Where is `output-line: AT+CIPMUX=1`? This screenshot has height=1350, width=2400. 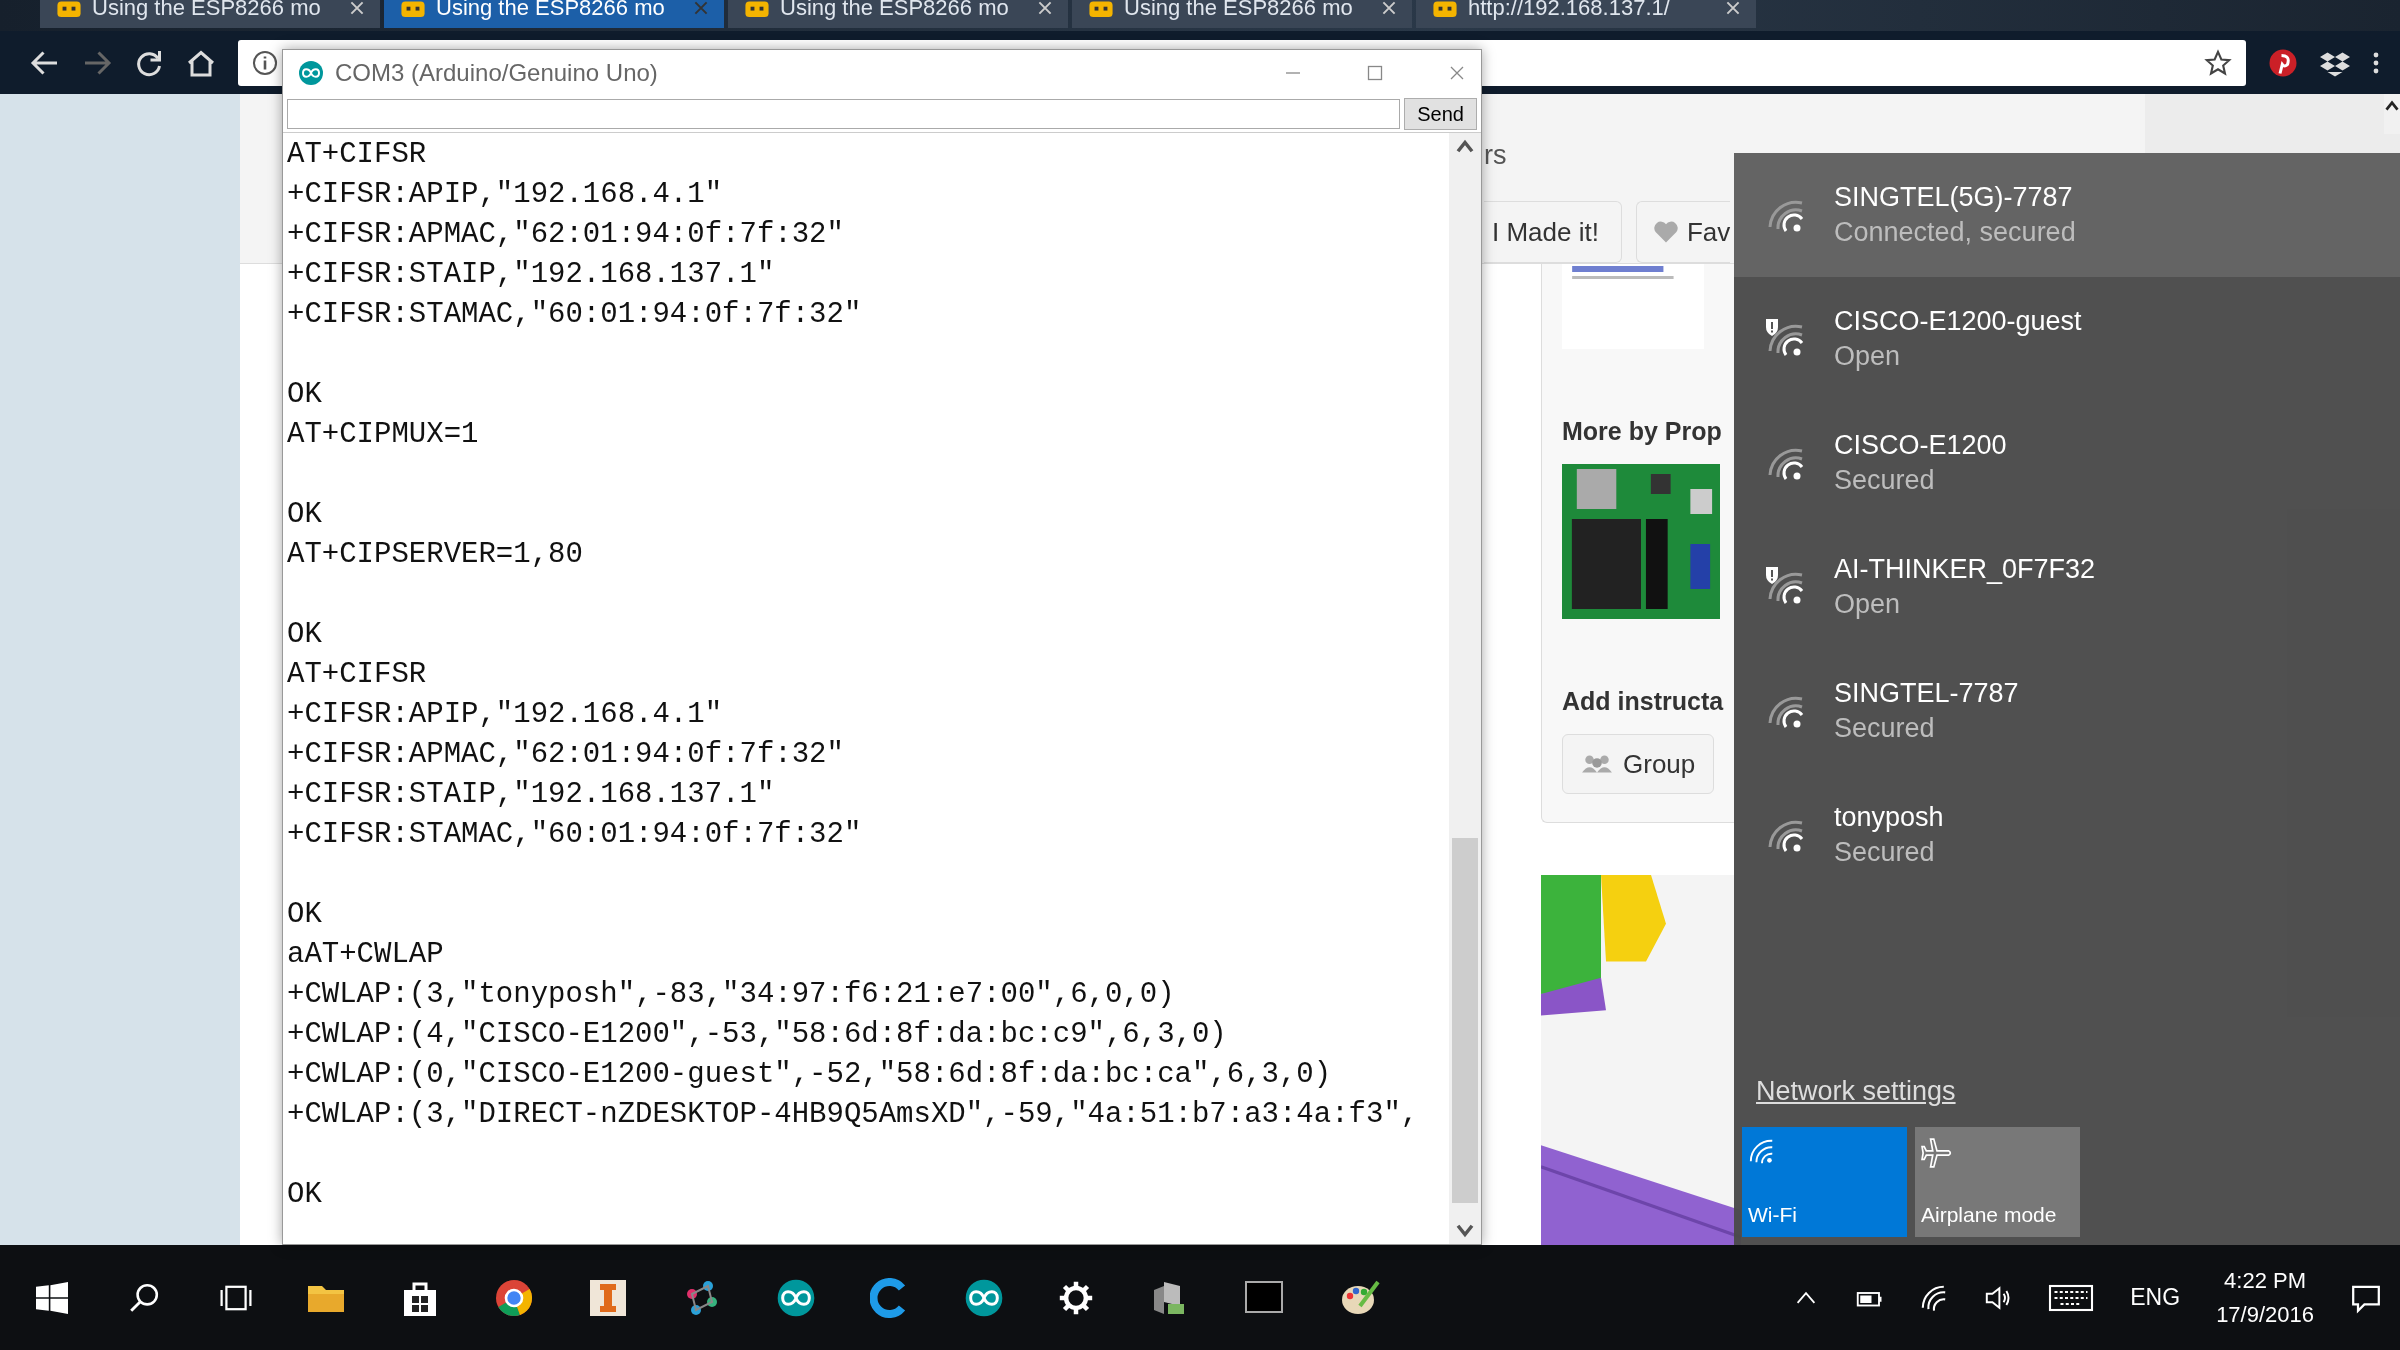
output-line: AT+CIPMUX=1 is located at coordinates (383, 435).